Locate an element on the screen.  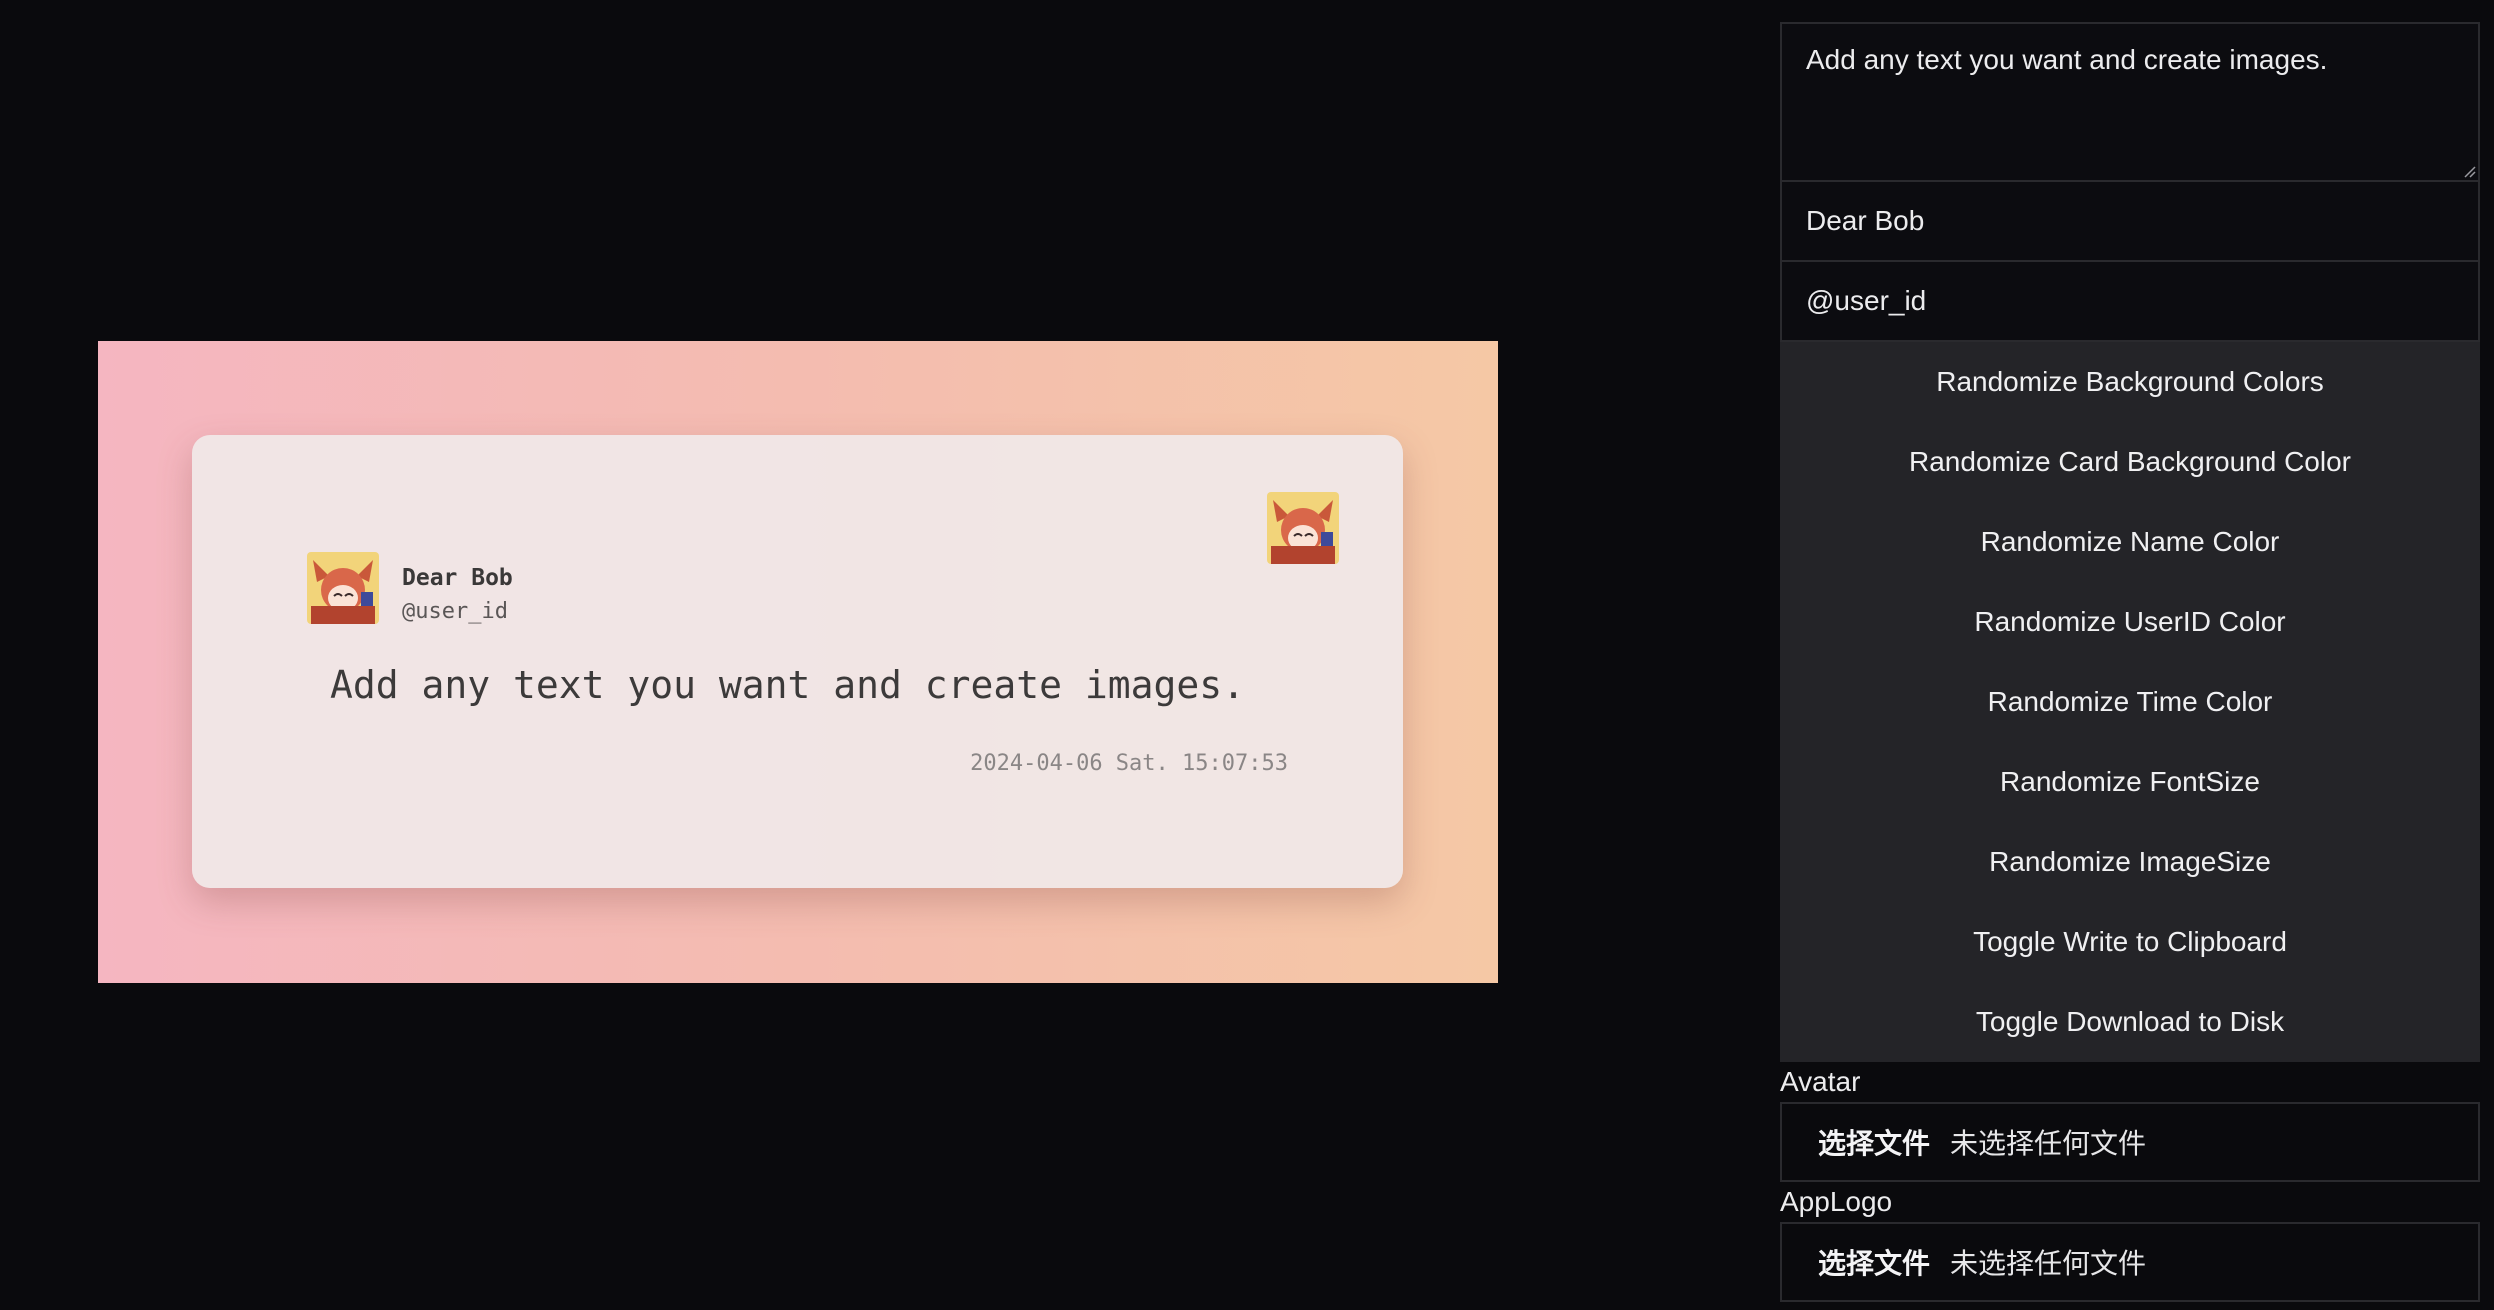
avatar-choose-file-button: 选择文件 is located at coordinates (1874, 1142).